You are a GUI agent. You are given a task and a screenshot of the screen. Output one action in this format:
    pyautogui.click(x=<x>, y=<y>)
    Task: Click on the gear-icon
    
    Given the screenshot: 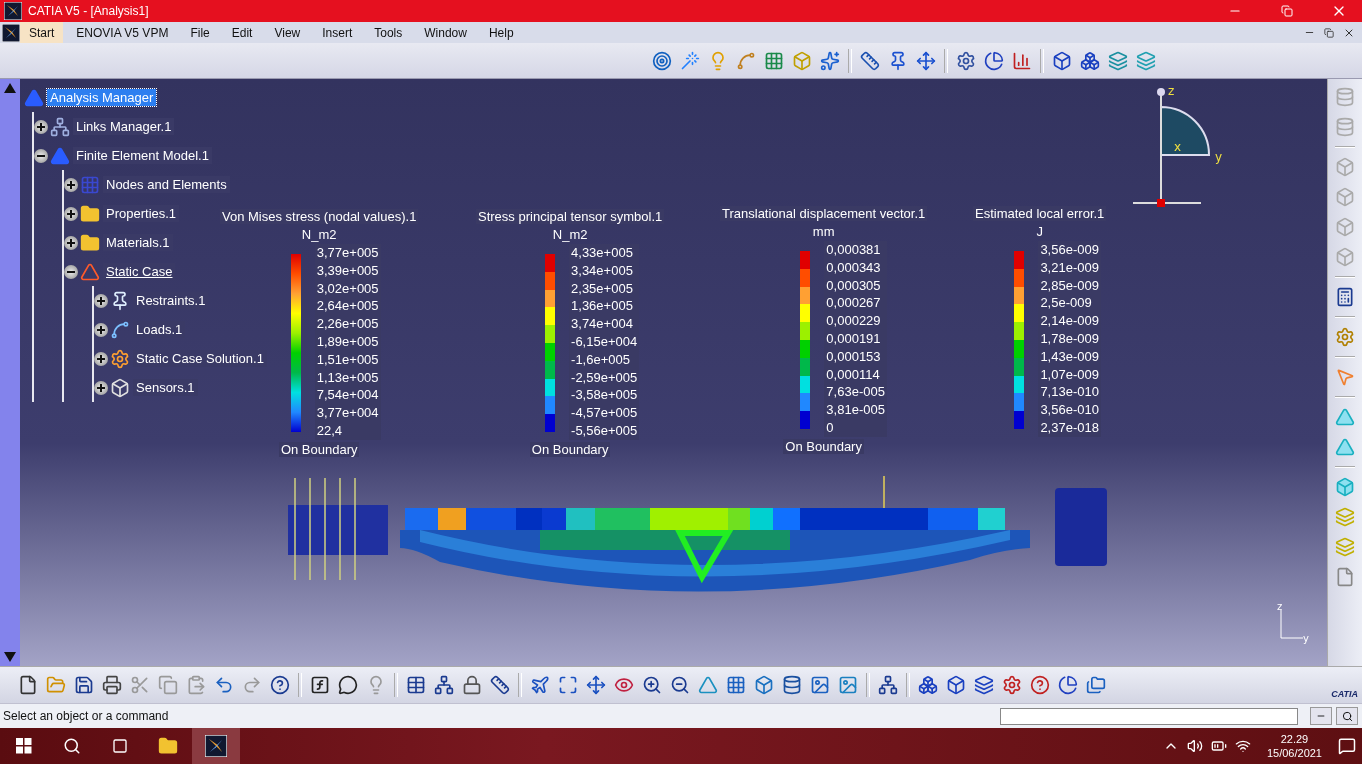 What is the action you would take?
    pyautogui.click(x=120, y=358)
    